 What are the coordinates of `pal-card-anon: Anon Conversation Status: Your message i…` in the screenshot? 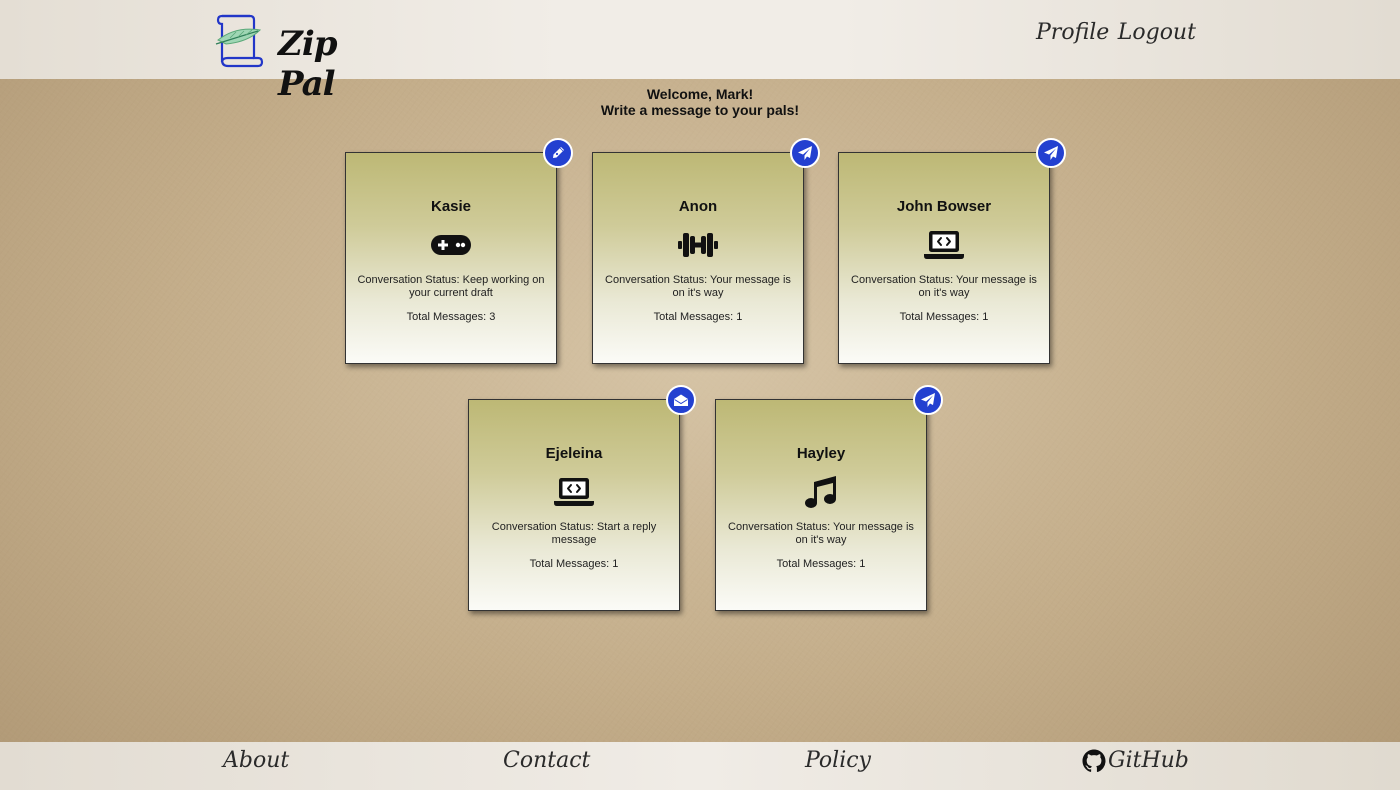 It's located at (698, 258).